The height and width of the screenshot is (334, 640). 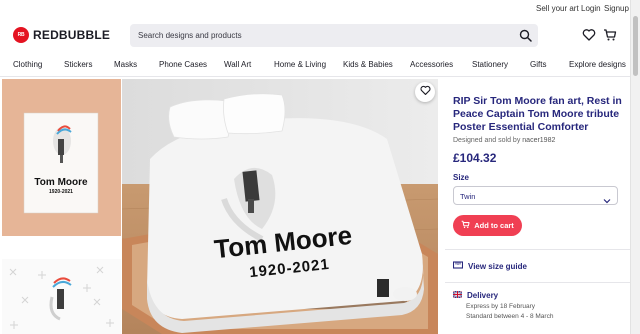 What do you see at coordinates (458, 266) in the screenshot?
I see `ruler-icon` at bounding box center [458, 266].